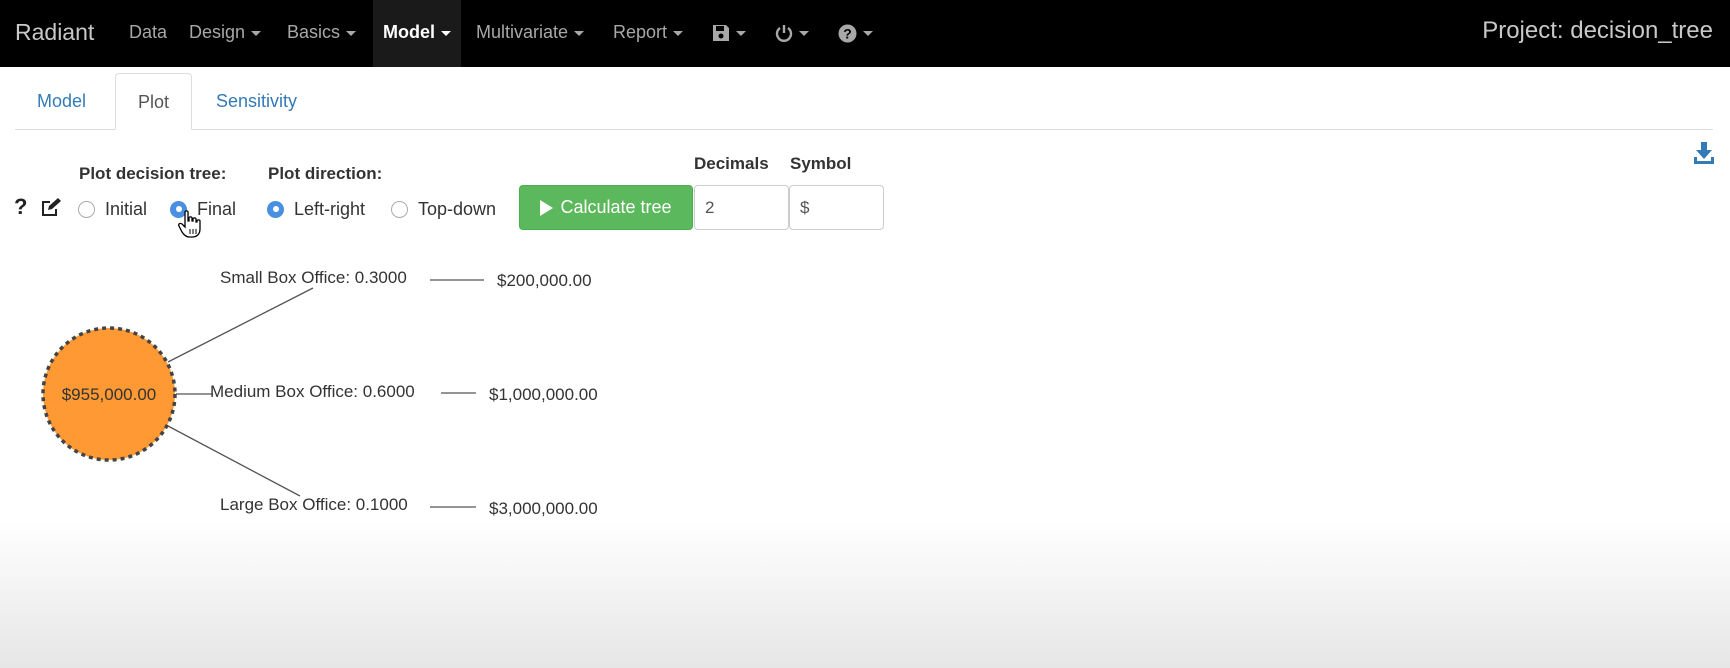  Describe the element at coordinates (457, 208) in the screenshot. I see `radio-top-down-label: Top-down` at that location.